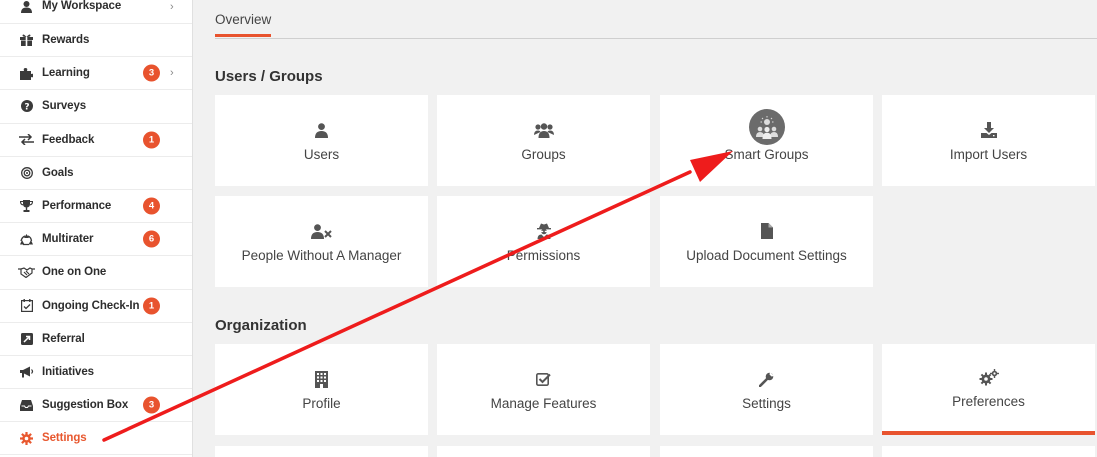  I want to click on sidebar-item-label: Ongoing Check-In, so click(91, 305).